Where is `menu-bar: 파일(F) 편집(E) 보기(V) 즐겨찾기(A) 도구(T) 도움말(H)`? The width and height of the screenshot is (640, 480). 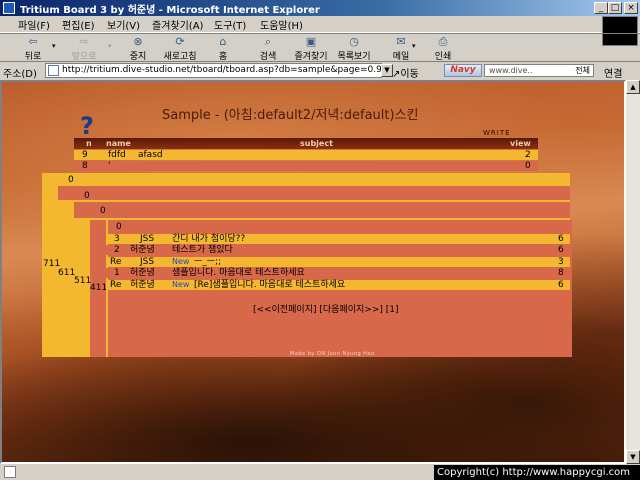 menu-bar: 파일(F) 편집(E) 보기(V) 즐겨찾기(A) 도구(T) 도움말(H) is located at coordinates (320, 24).